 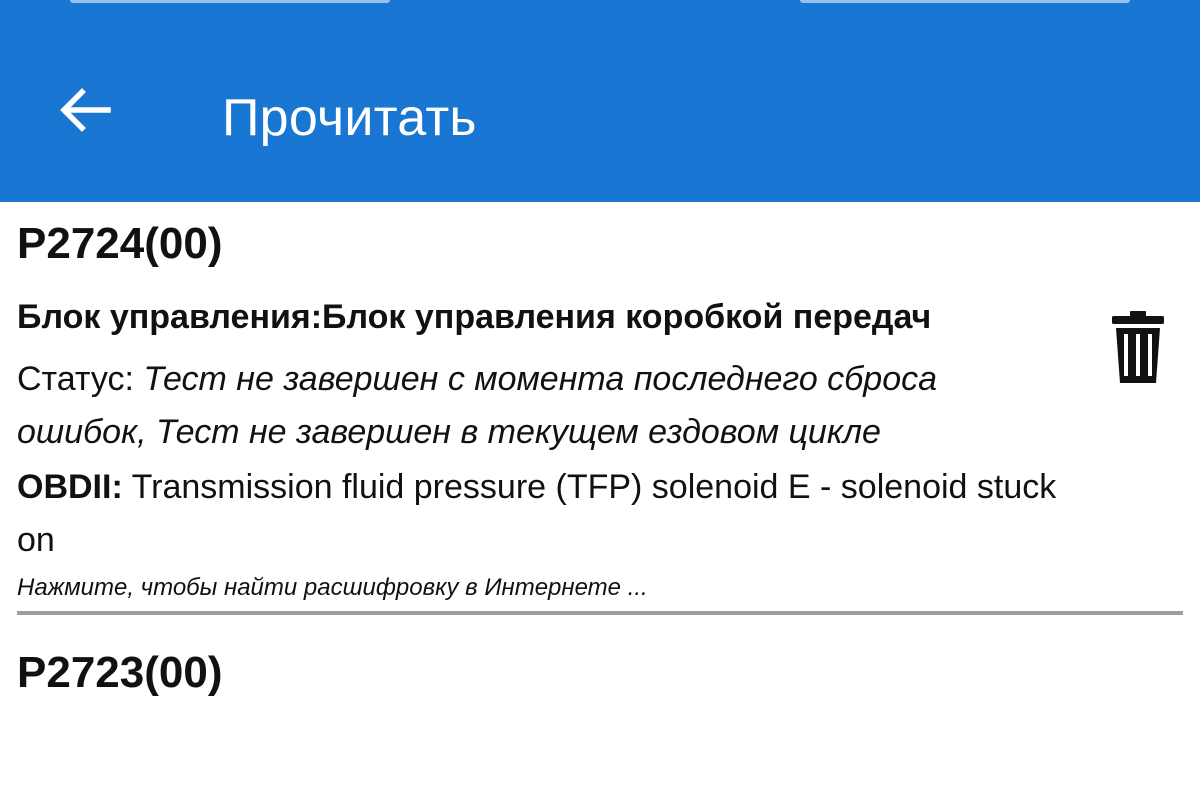 What do you see at coordinates (120, 243) in the screenshot?
I see `dtc-code: P2724(00)` at bounding box center [120, 243].